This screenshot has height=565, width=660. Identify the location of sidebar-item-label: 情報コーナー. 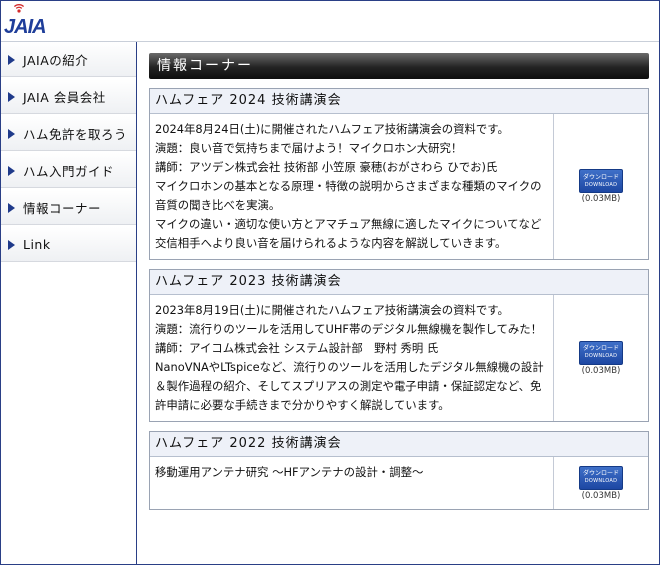
(62, 208).